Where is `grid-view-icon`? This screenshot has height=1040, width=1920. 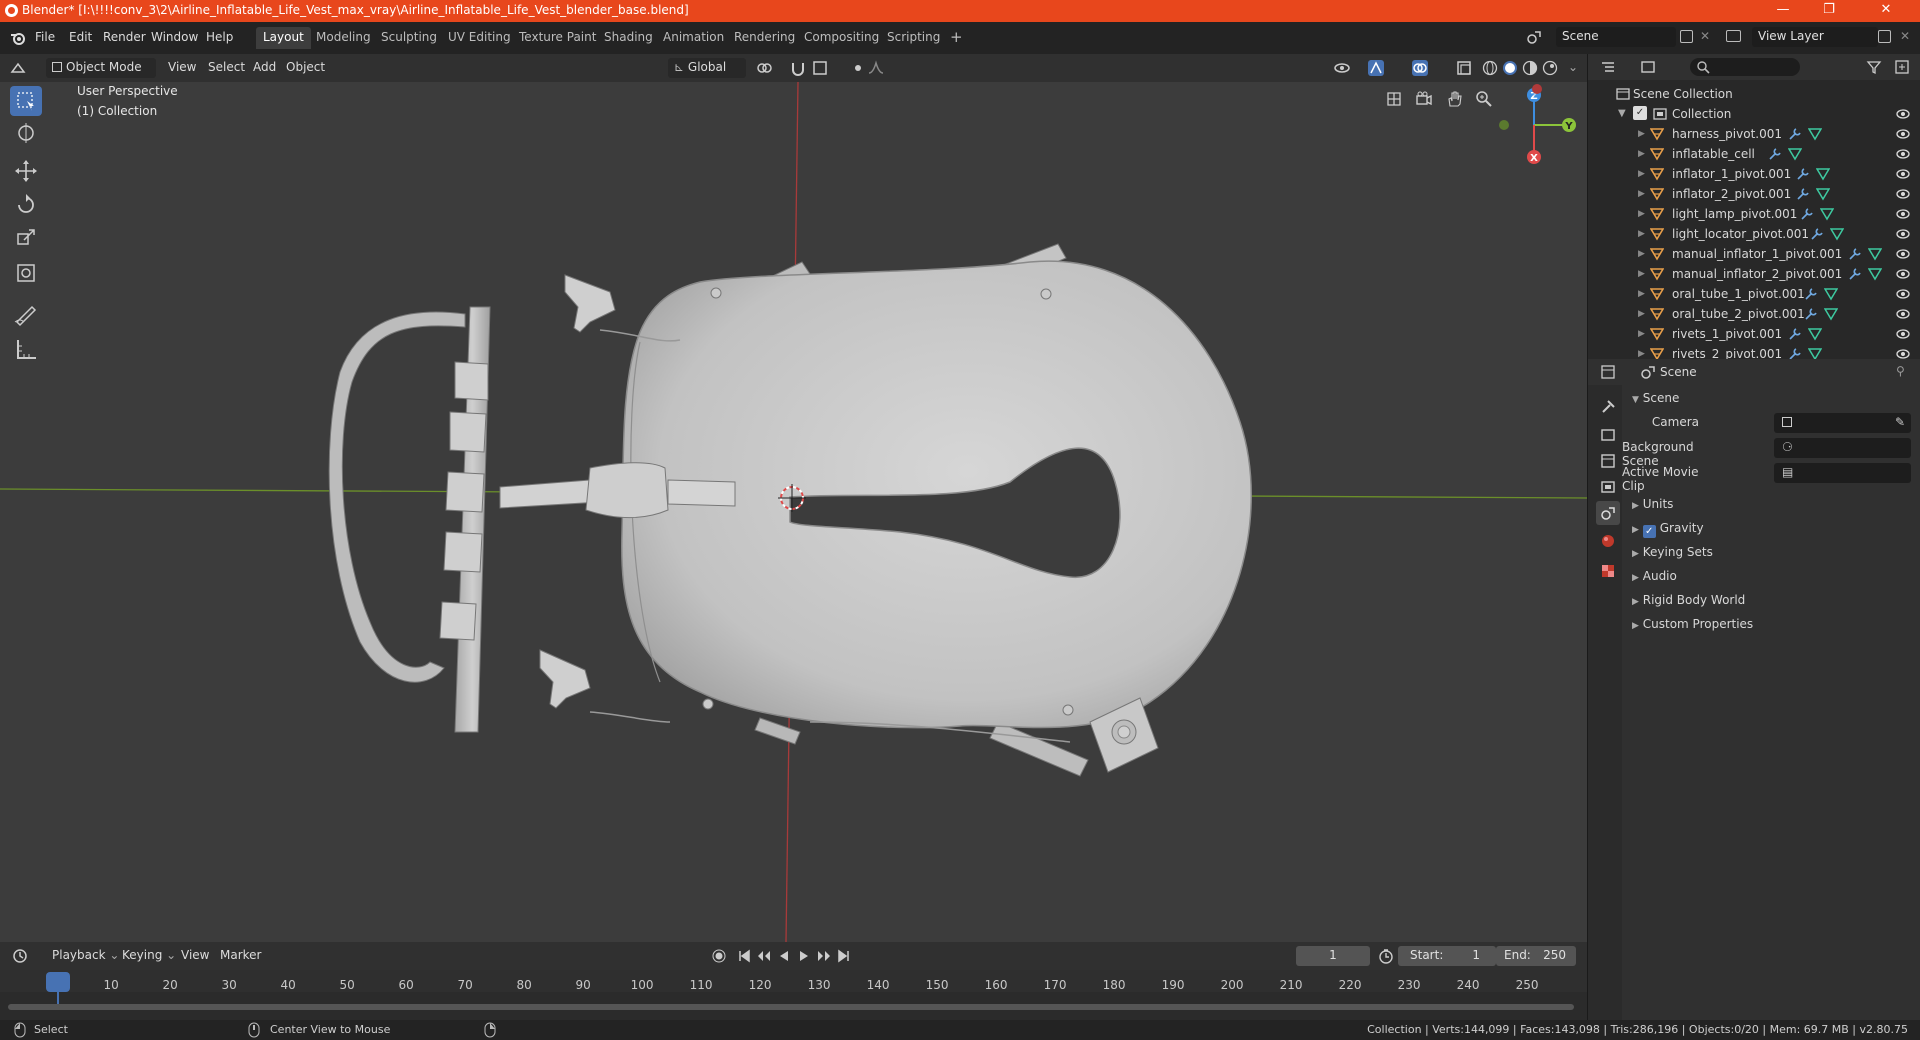 grid-view-icon is located at coordinates (1394, 99).